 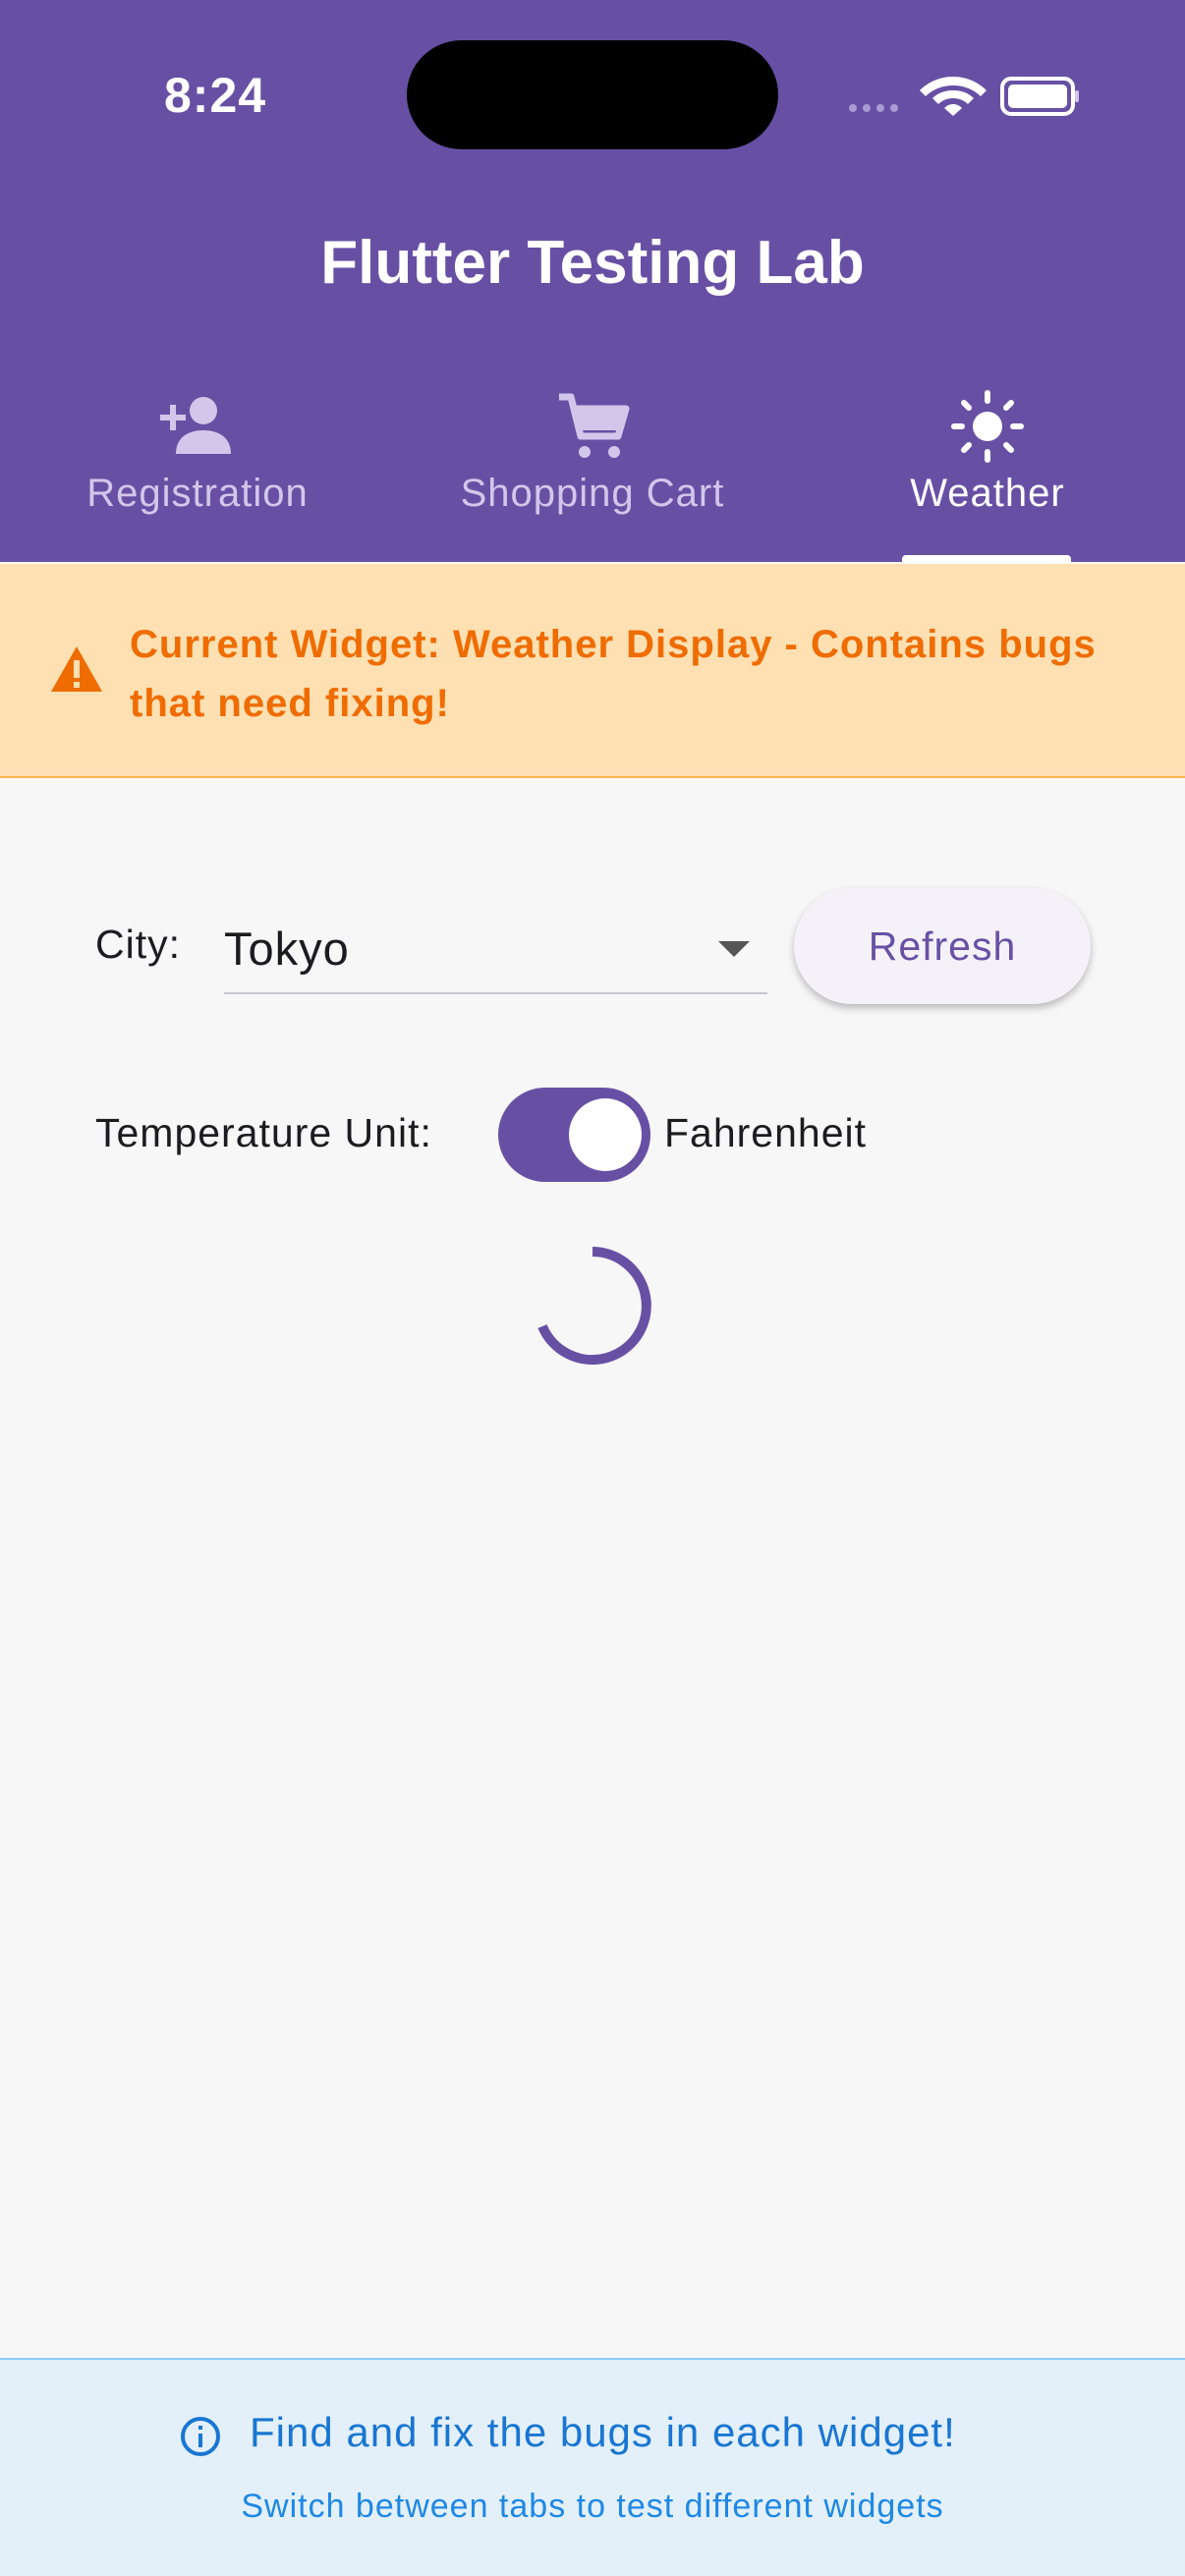 I want to click on toggle-knob, so click(x=606, y=1134).